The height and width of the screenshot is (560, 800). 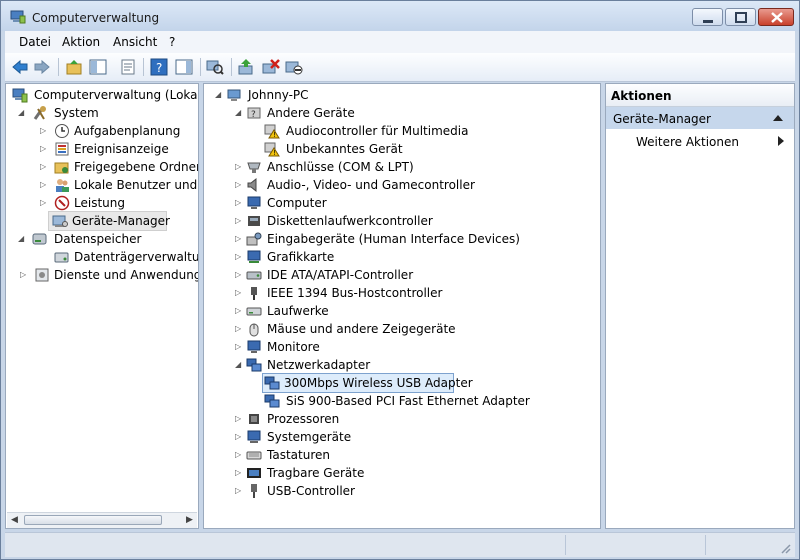 I want to click on device-category: ▷ USB-Controller, so click(x=401, y=491).